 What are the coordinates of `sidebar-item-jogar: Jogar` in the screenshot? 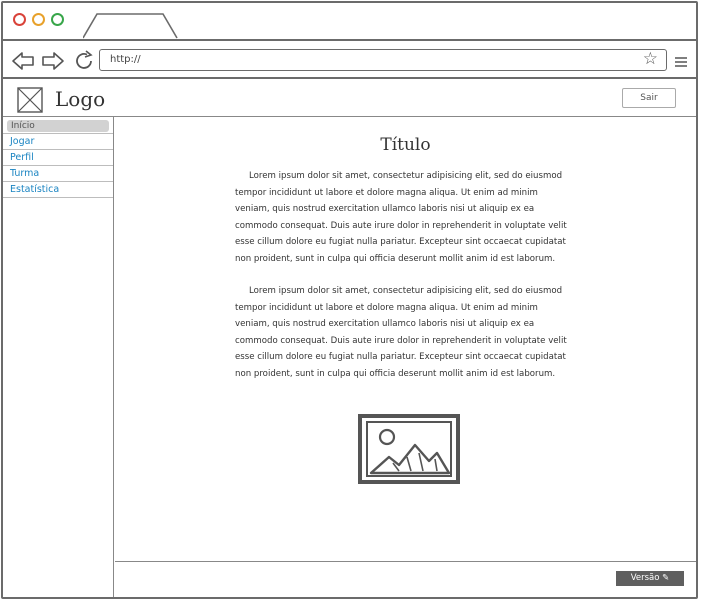 It's located at (58, 142).